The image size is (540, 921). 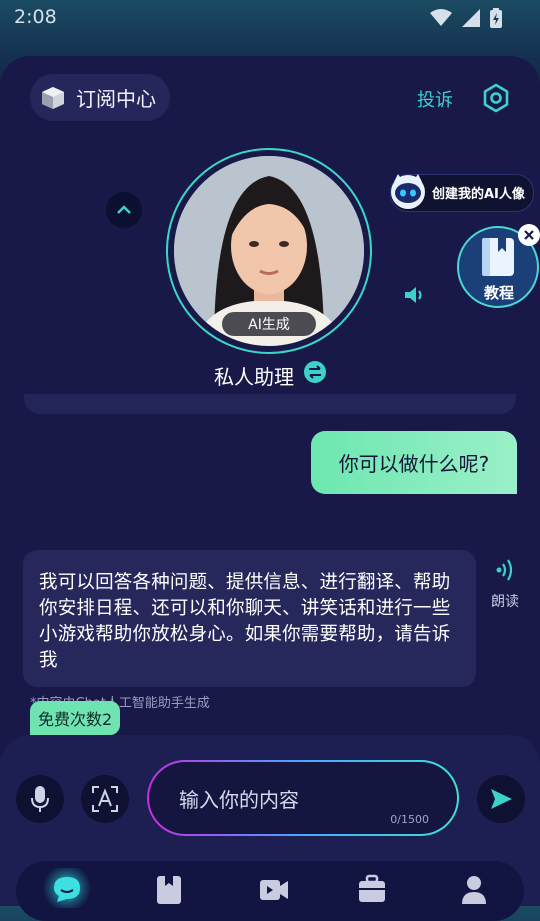 What do you see at coordinates (270, 404) in the screenshot?
I see `previous-message-bubble` at bounding box center [270, 404].